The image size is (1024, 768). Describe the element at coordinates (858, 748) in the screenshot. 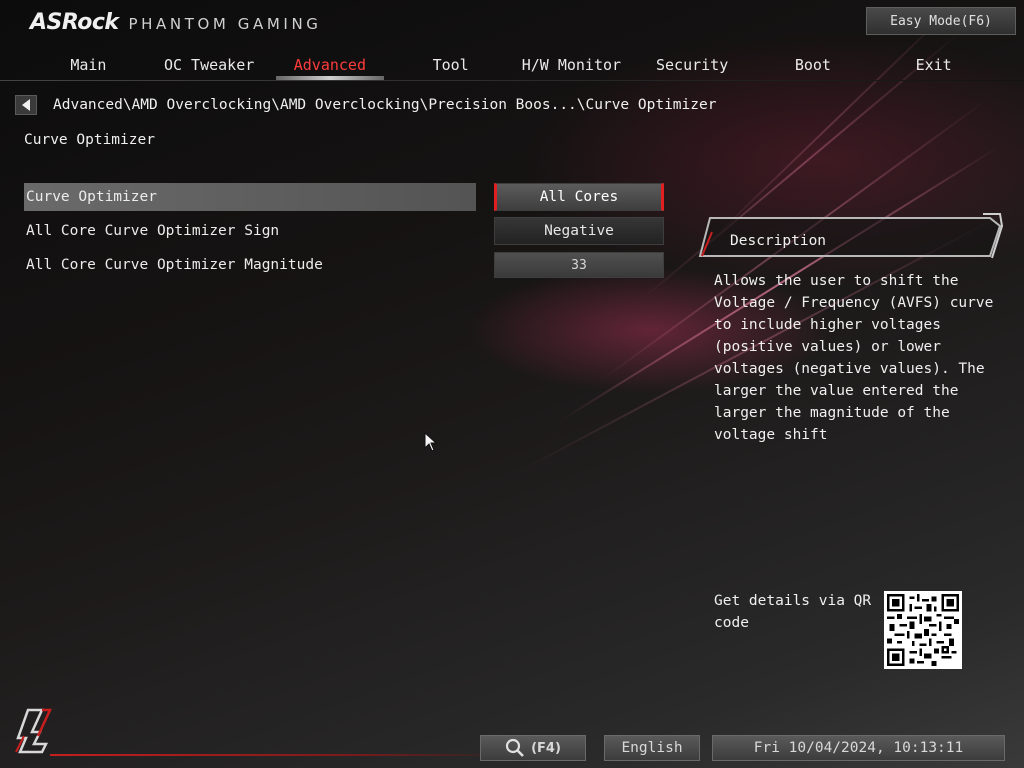

I see `datetime-display: Fri 10/04/2024, 10:13:11` at that location.